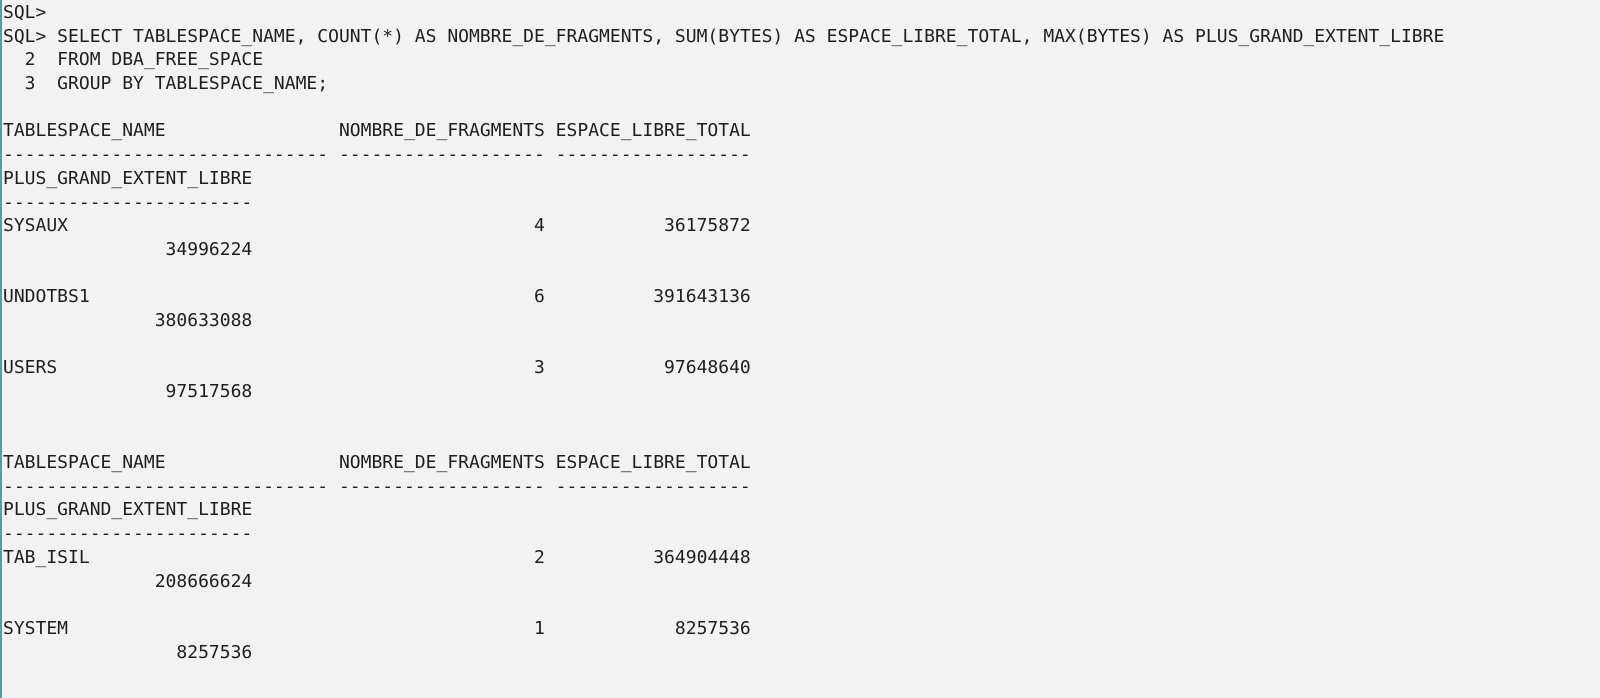  What do you see at coordinates (377, 628) in the screenshot?
I see `result-row-system: SYSTEM 1 8257536` at bounding box center [377, 628].